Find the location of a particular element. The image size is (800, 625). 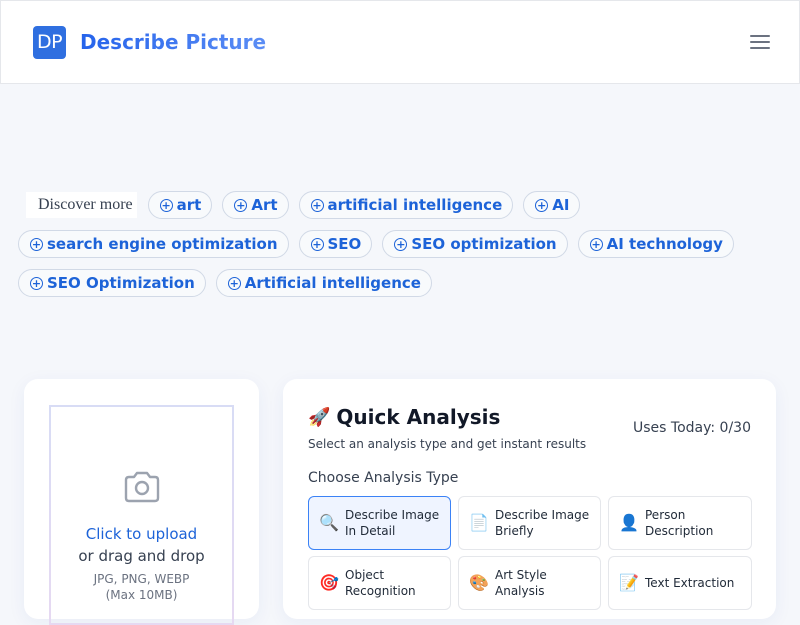

brand-name: Describe Picture is located at coordinates (173, 42).